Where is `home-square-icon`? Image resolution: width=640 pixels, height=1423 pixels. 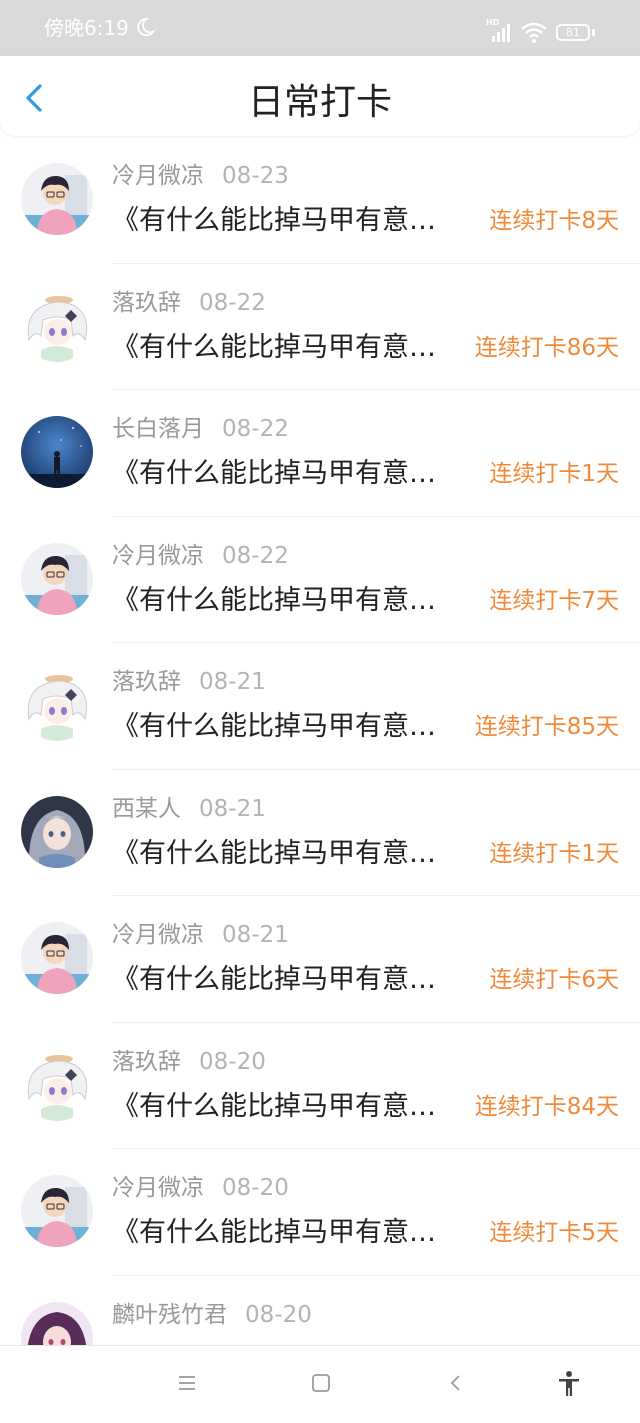 home-square-icon is located at coordinates (321, 1383).